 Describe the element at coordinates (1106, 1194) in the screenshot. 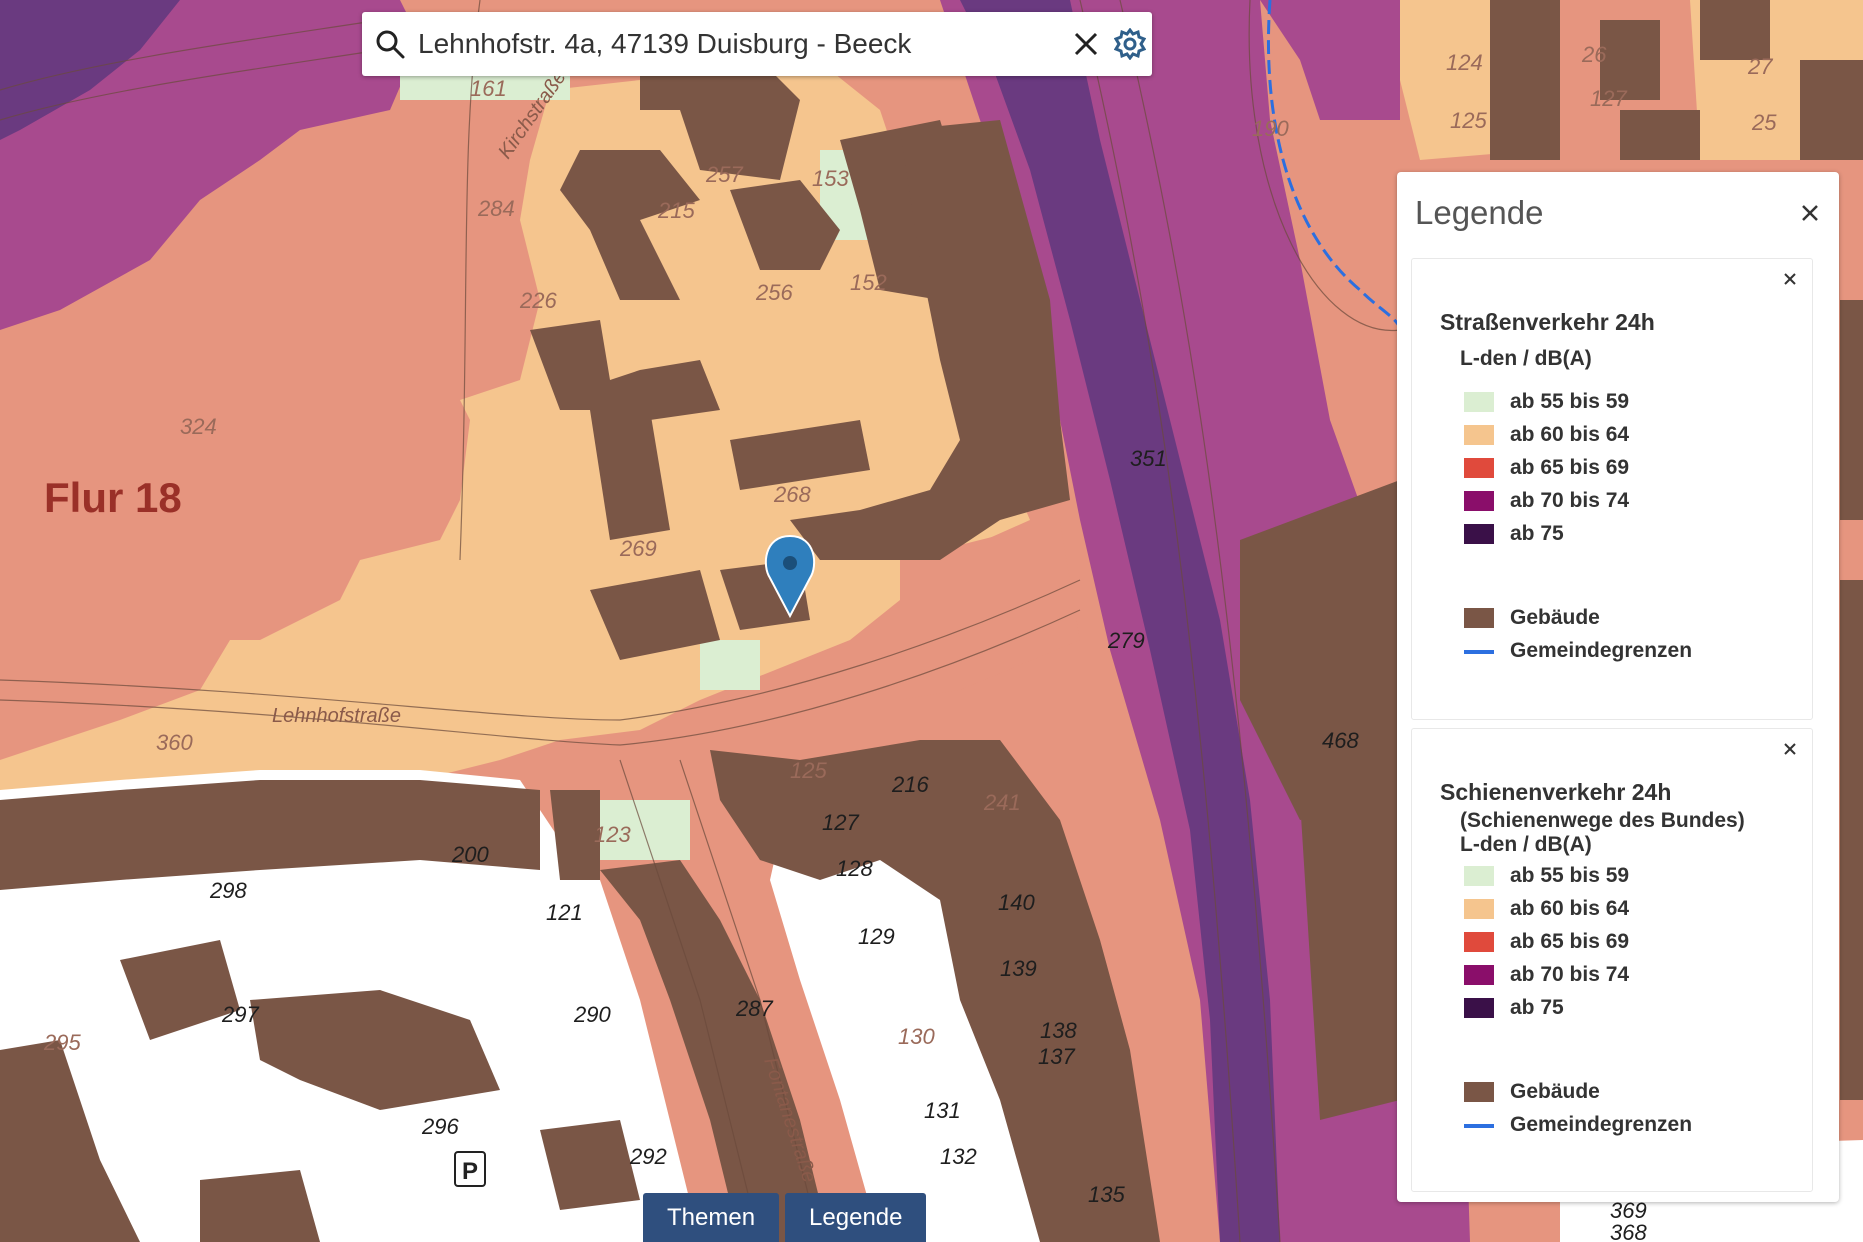

I see `parcel-number: 135` at that location.